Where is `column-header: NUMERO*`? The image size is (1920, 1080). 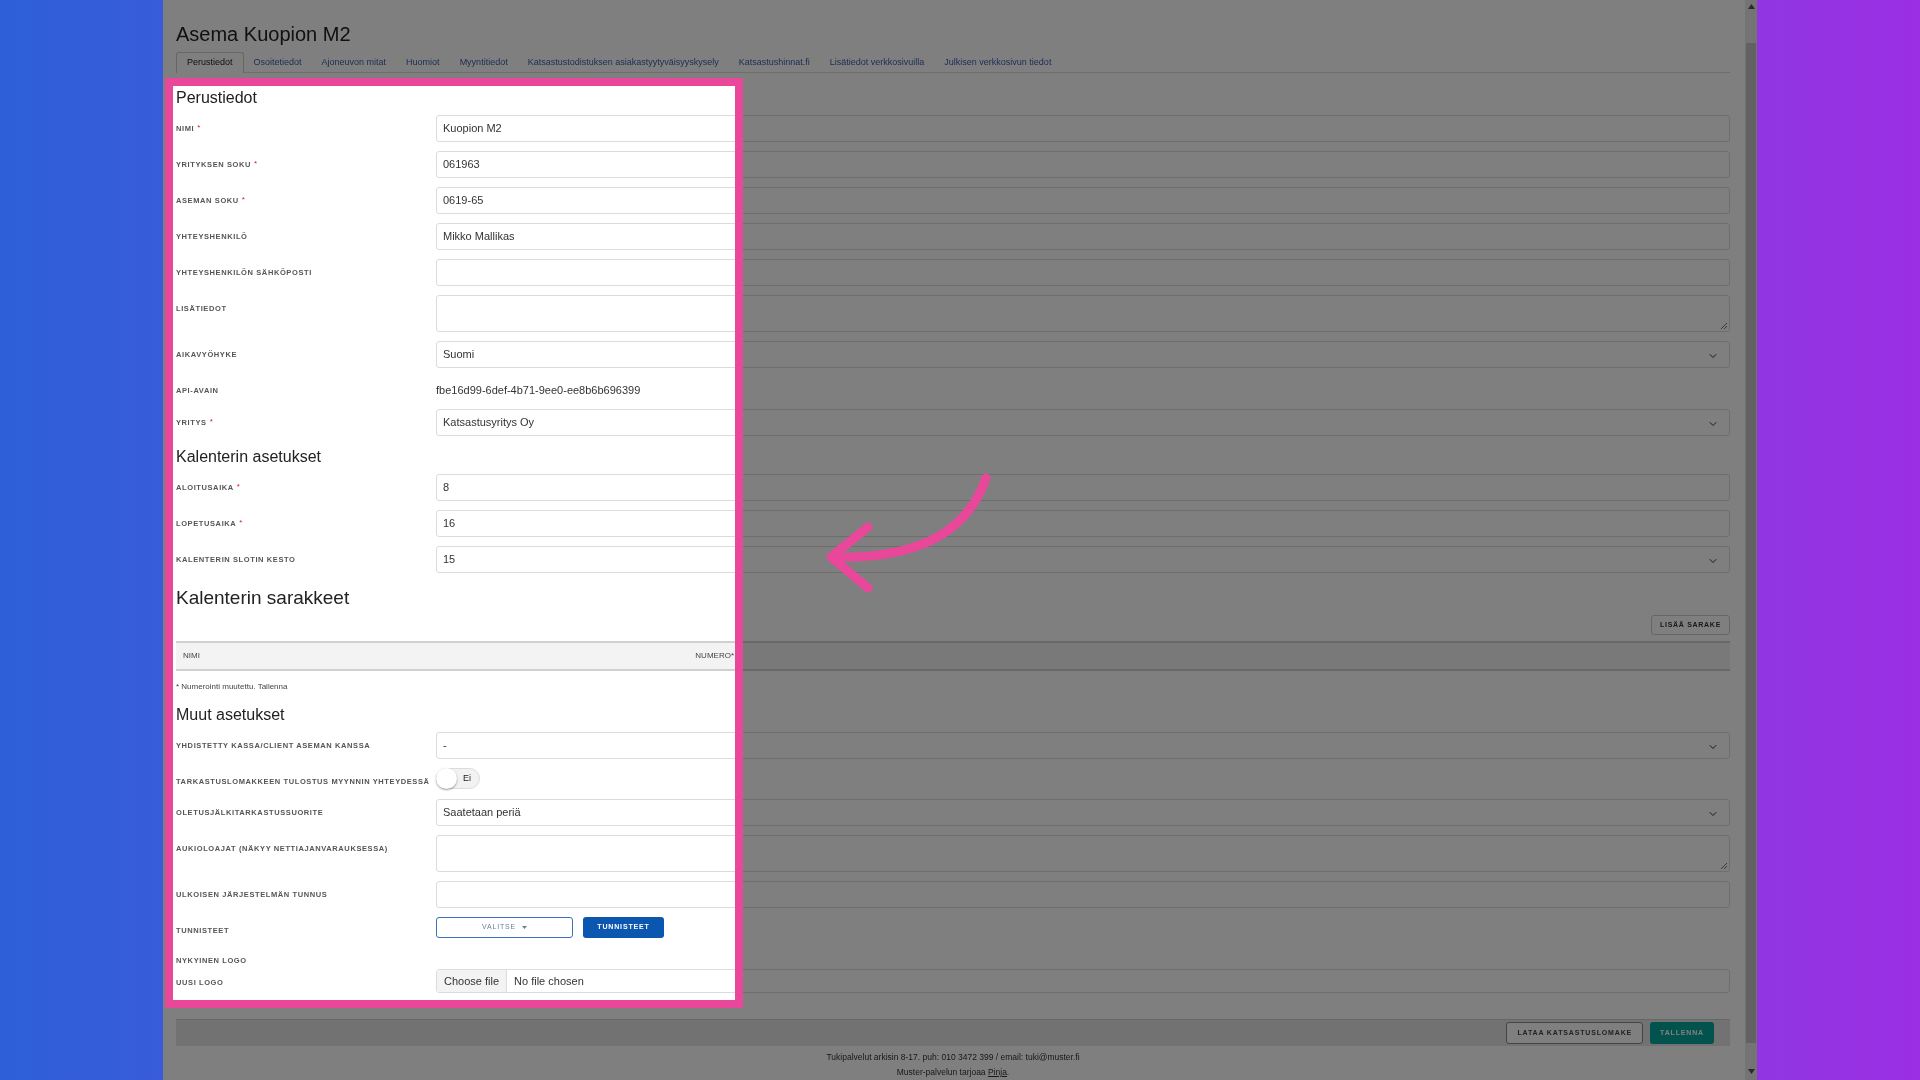 column-header: NUMERO* is located at coordinates (714, 656).